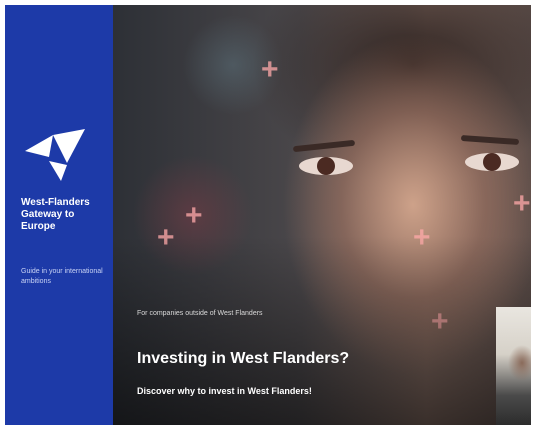  What do you see at coordinates (62, 276) in the screenshot?
I see `brand-tagline: Guide in your international ambitions` at bounding box center [62, 276].